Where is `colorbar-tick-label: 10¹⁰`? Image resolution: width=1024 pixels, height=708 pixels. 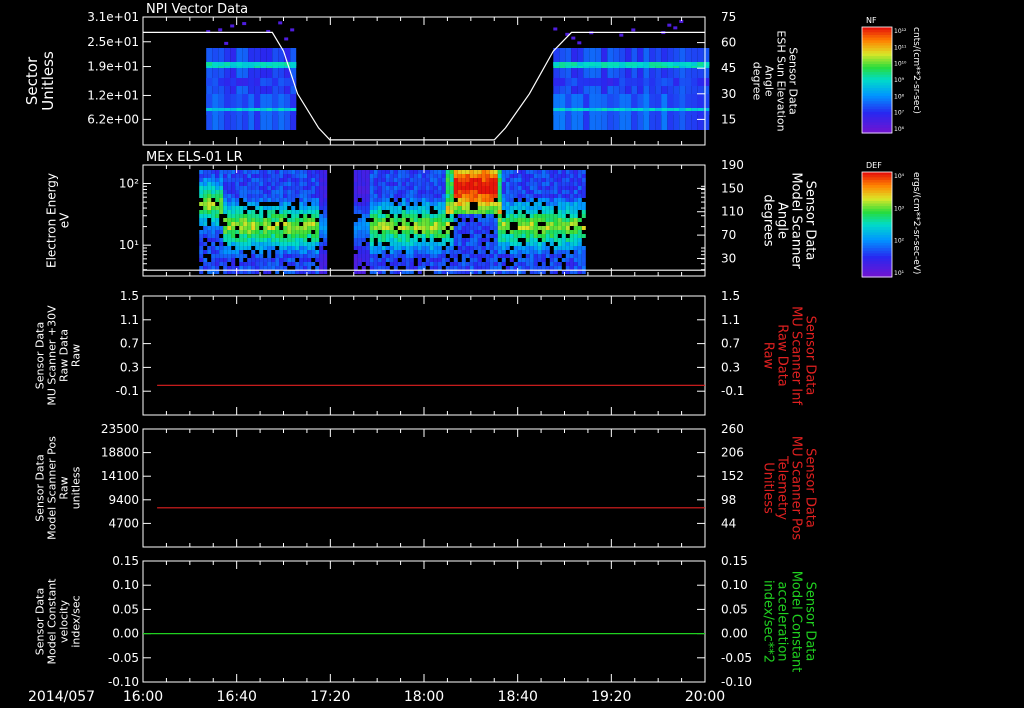 colorbar-tick-label: 10¹⁰ is located at coordinates (900, 64).